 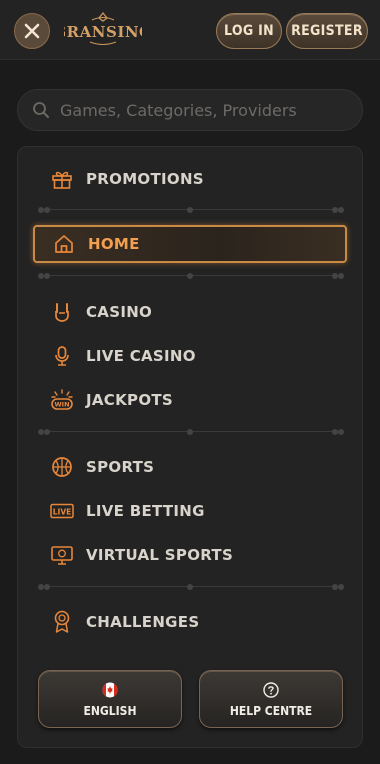 I want to click on language-label: ENGLISH, so click(x=110, y=710).